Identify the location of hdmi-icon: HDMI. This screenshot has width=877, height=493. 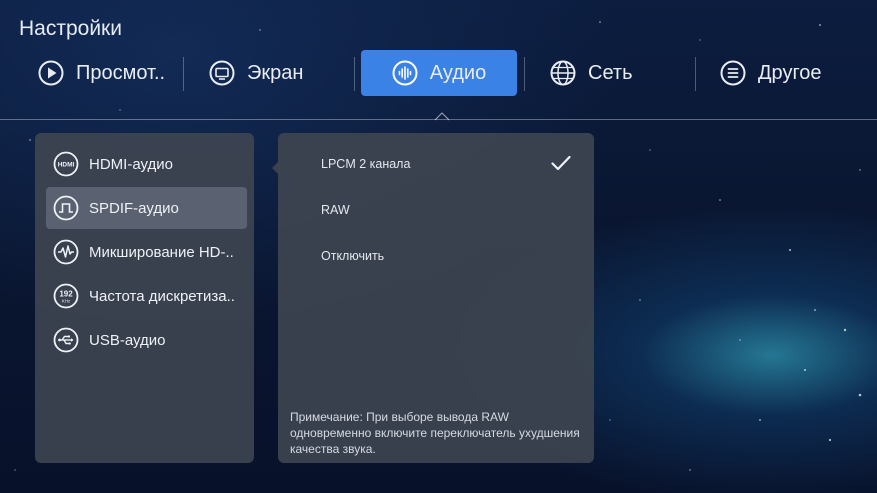
(66, 164).